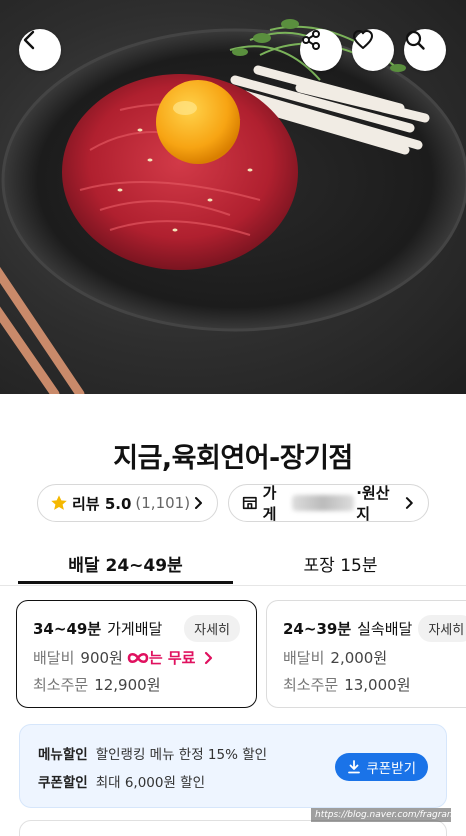  I want to click on chevron-left-icon, so click(29, 40).